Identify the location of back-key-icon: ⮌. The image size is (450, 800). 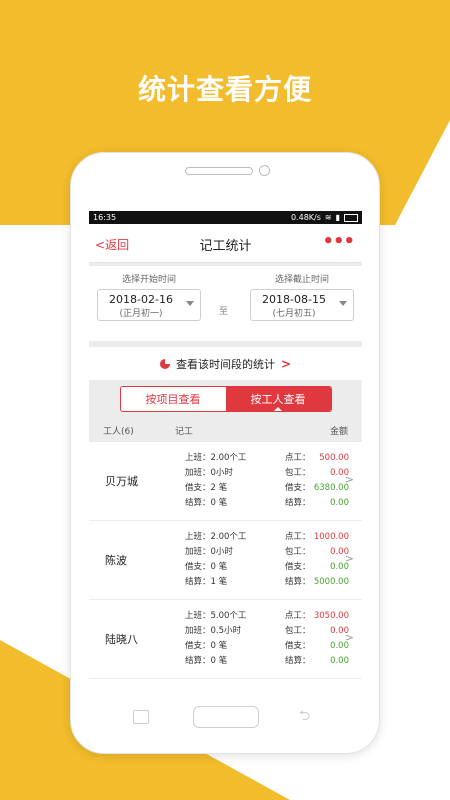
(308, 716).